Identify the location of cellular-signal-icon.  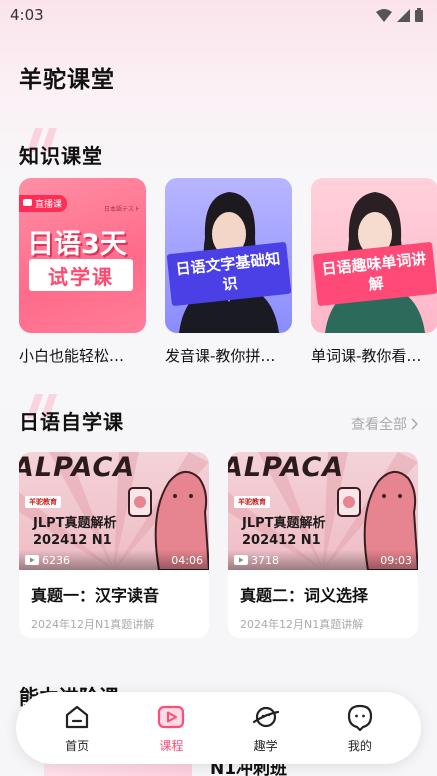
(403, 15).